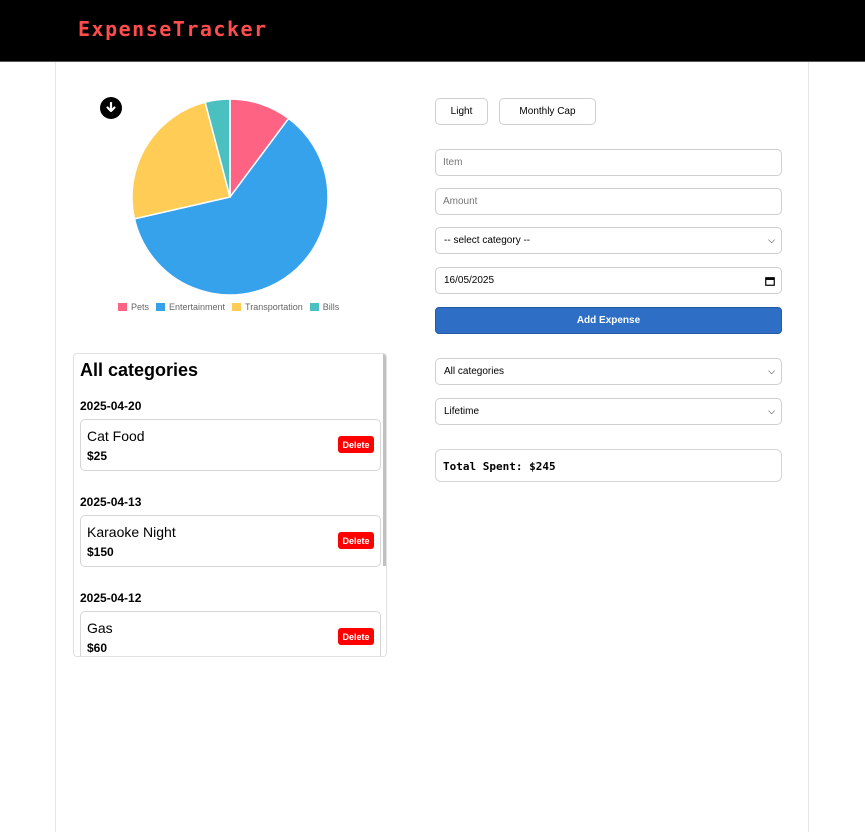 The image size is (865, 832). Describe the element at coordinates (230, 633) in the screenshot. I see `expense-card: Gas $60 Delete` at that location.